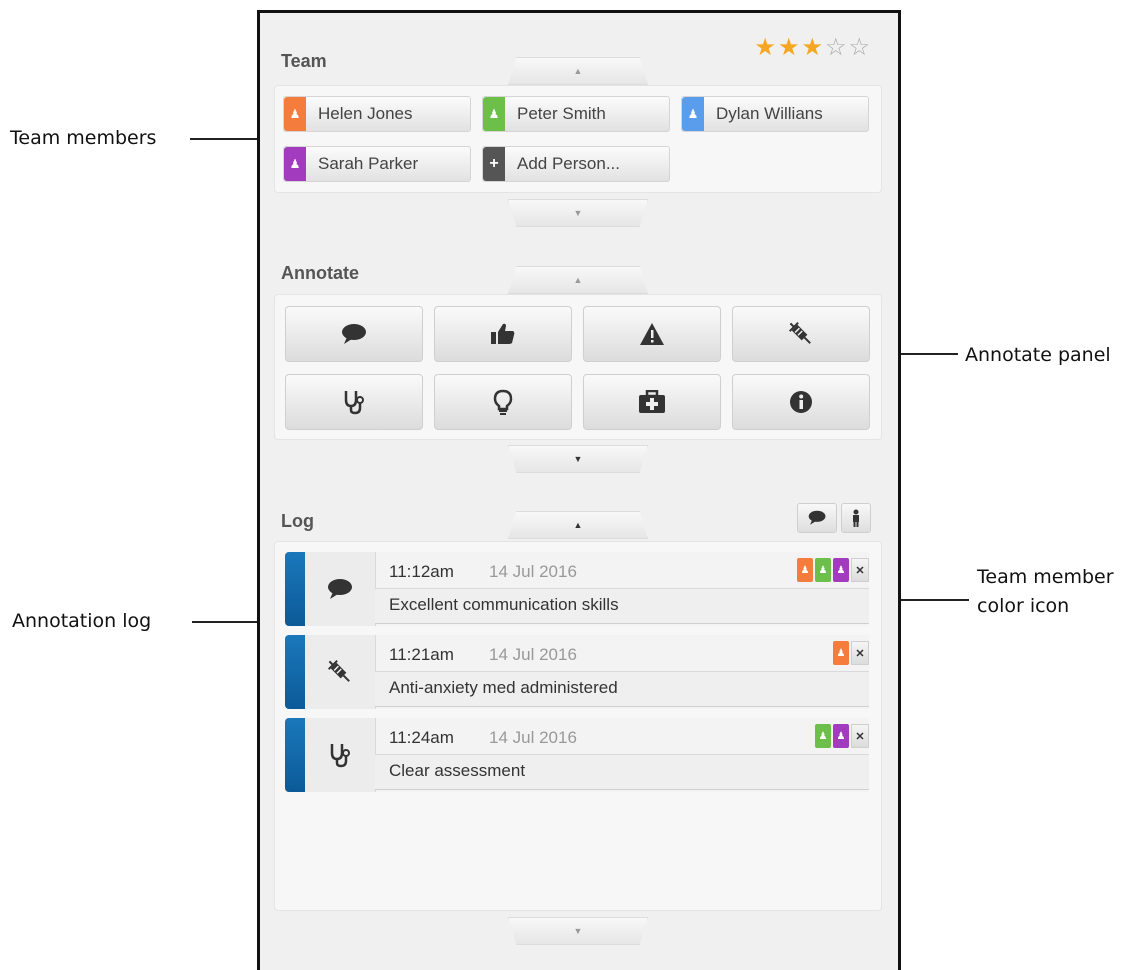 Image resolution: width=1141 pixels, height=970 pixels. I want to click on annotate-button-syringe, so click(801, 334).